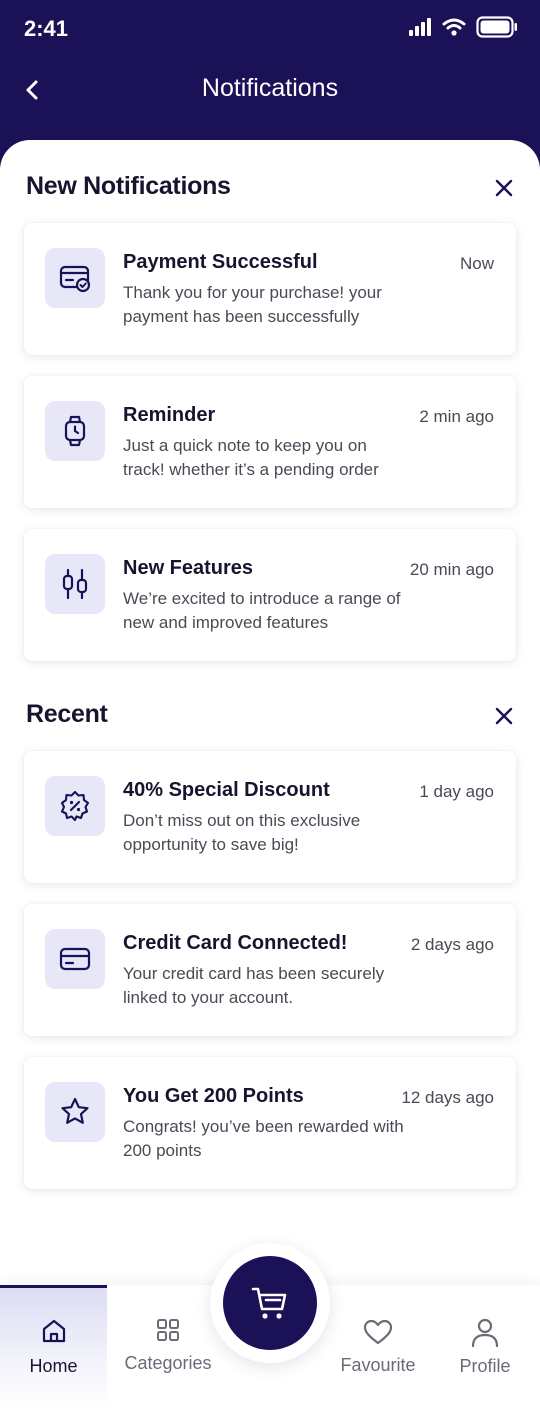 Image resolution: width=540 pixels, height=1409 pixels. I want to click on clear-new-button, so click(504, 188).